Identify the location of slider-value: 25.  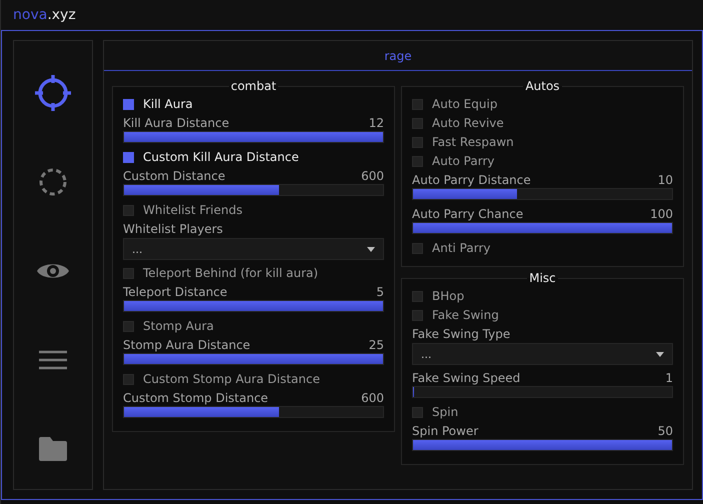
(376, 345).